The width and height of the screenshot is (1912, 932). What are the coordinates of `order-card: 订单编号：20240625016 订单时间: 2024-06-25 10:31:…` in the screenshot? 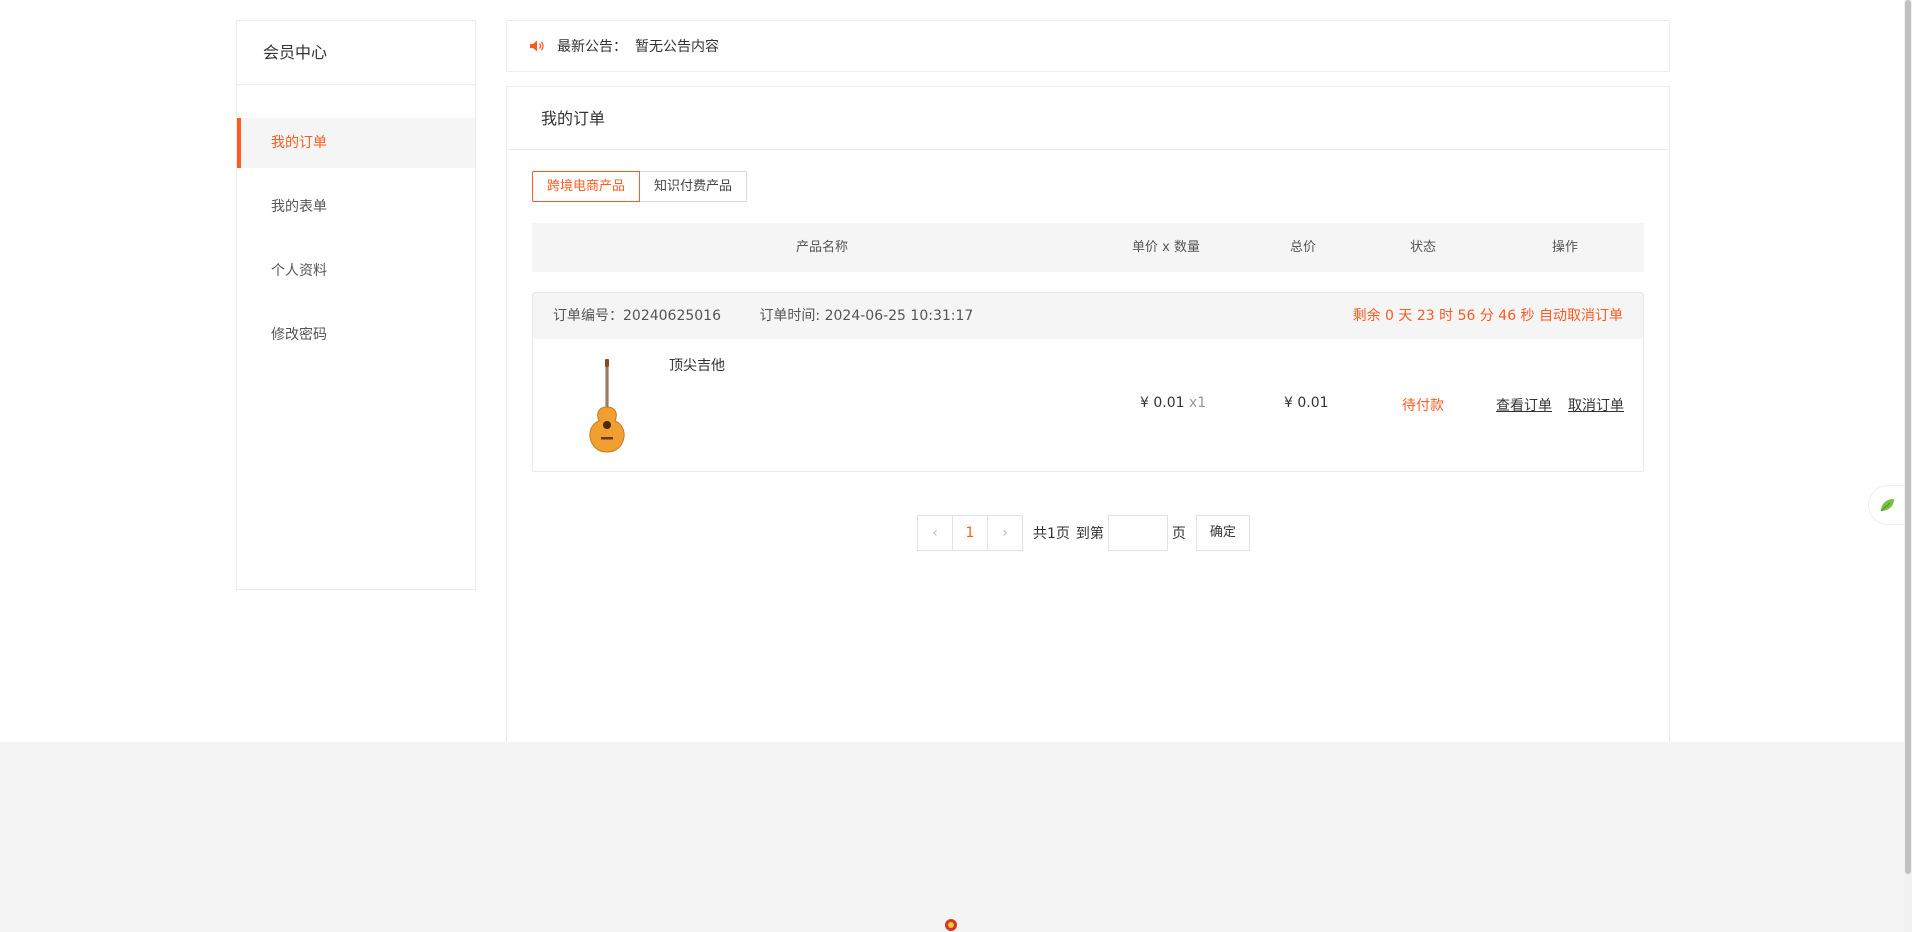 It's located at (1088, 382).